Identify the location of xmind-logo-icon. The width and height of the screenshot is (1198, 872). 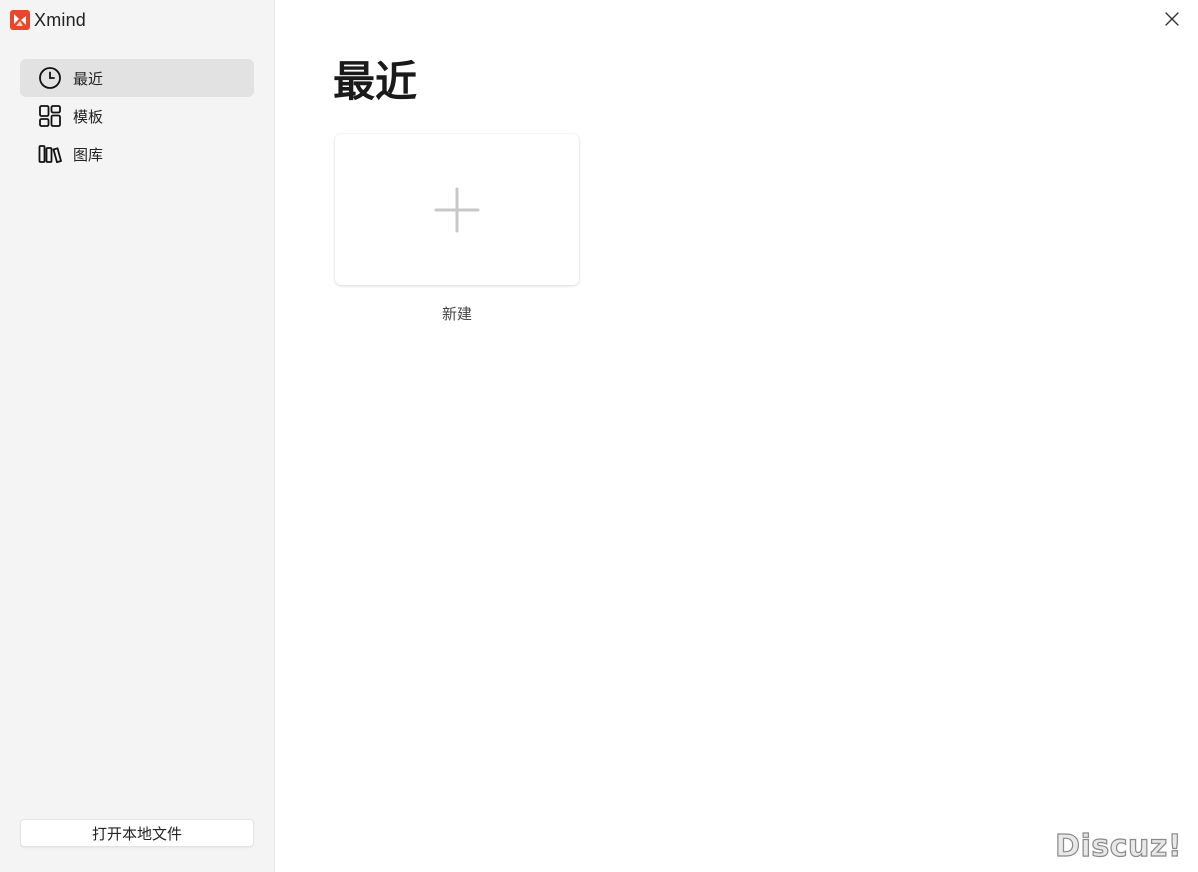
(20, 20).